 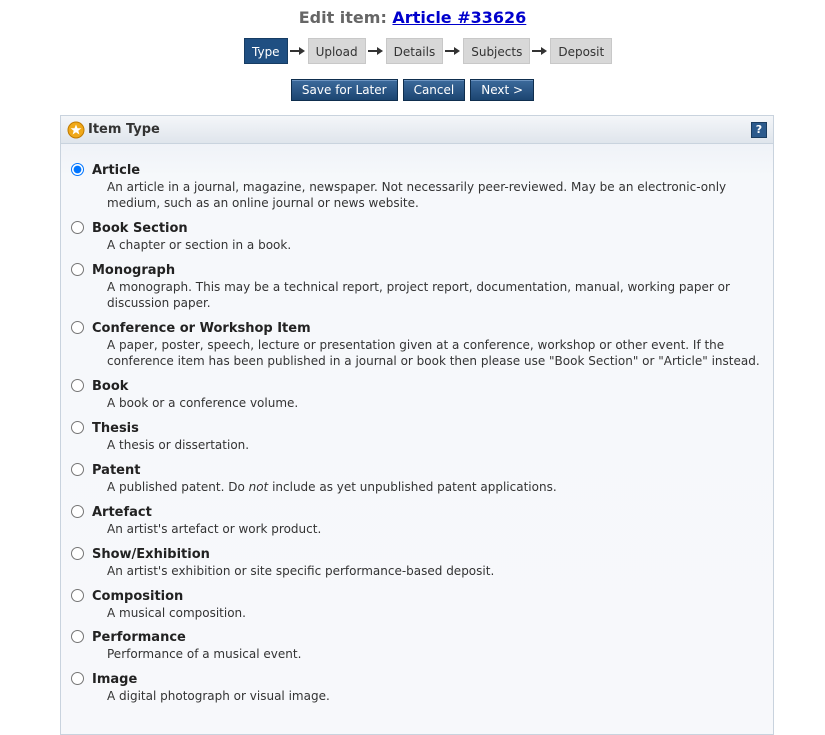 I want to click on workflow-steps: Type Upload Details Subjects Deposit, so click(x=428, y=51).